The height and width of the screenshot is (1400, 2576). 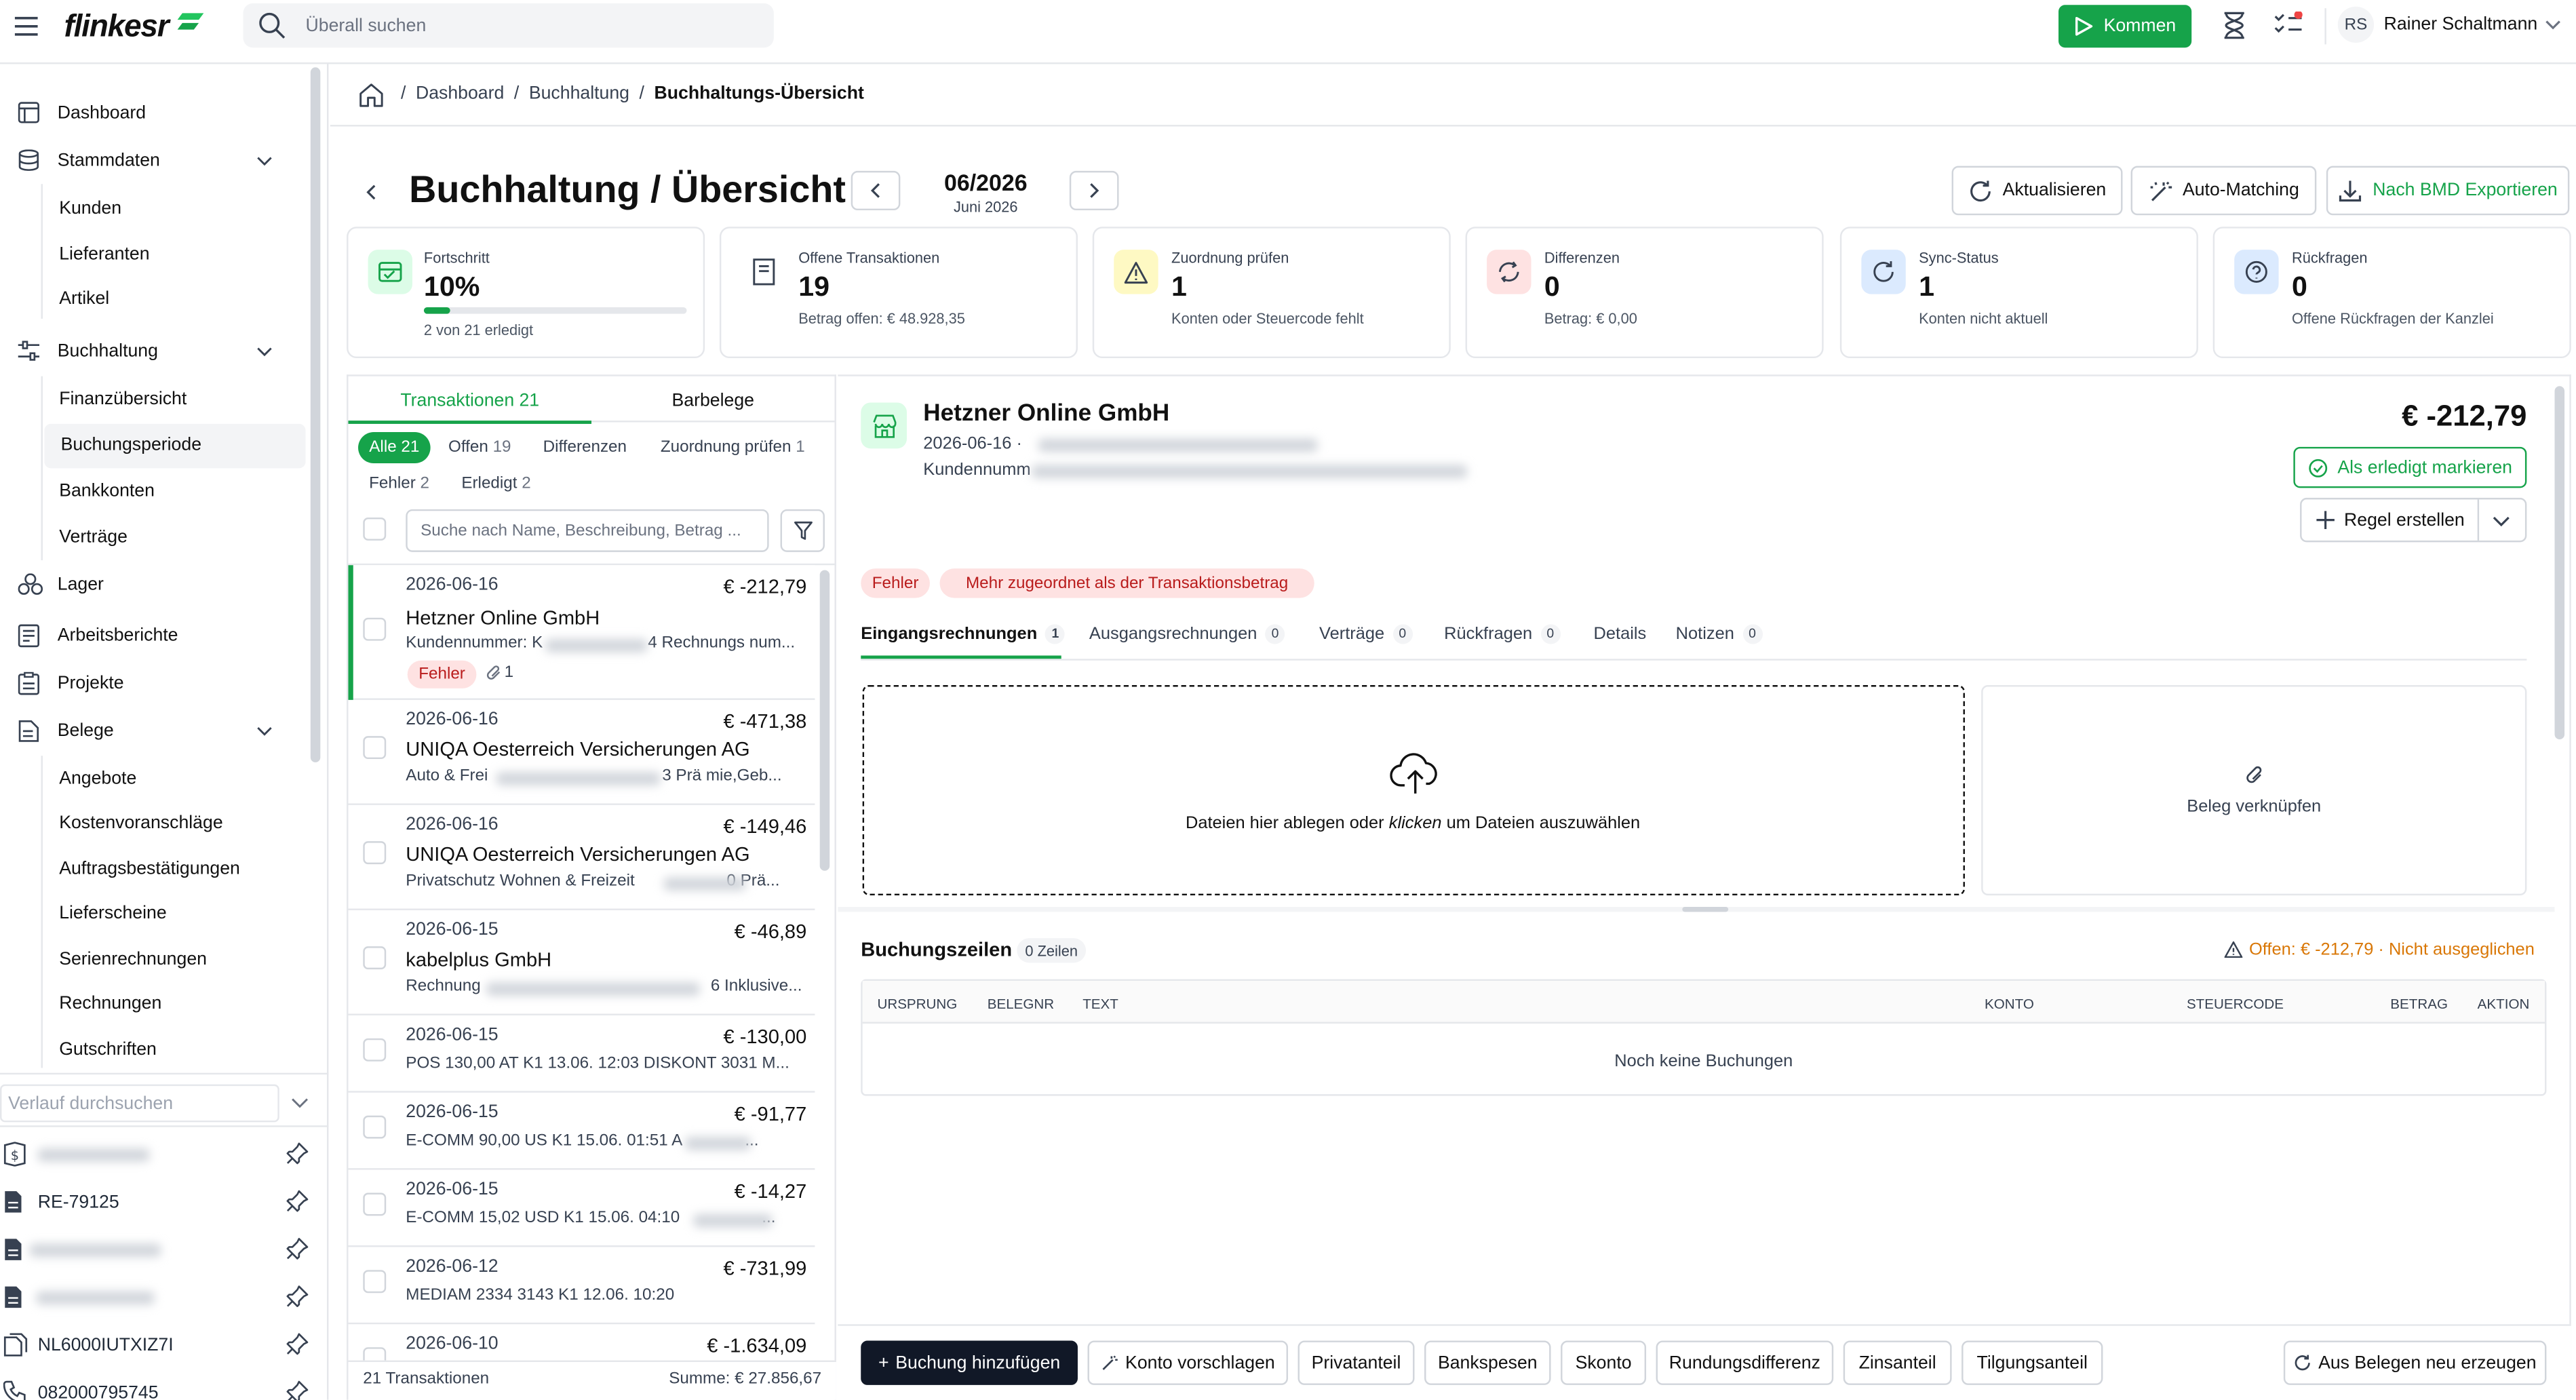 I want to click on auto-matching-button: Auto-Matching, so click(x=2223, y=191).